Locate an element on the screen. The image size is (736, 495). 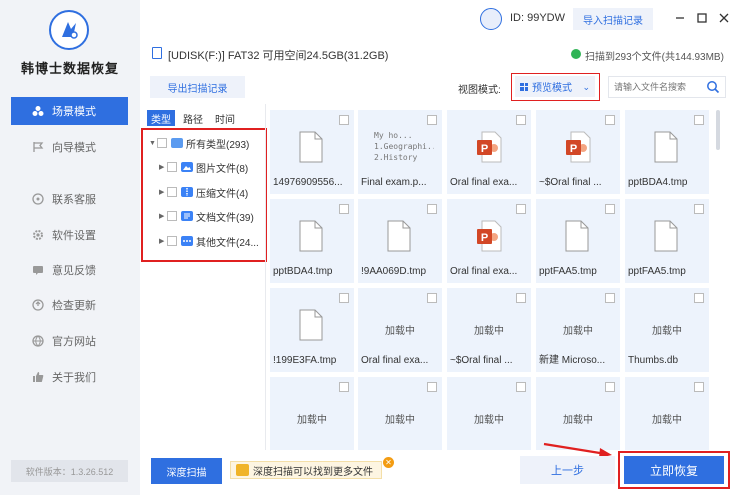
minimize-button is located at coordinates (680, 18).